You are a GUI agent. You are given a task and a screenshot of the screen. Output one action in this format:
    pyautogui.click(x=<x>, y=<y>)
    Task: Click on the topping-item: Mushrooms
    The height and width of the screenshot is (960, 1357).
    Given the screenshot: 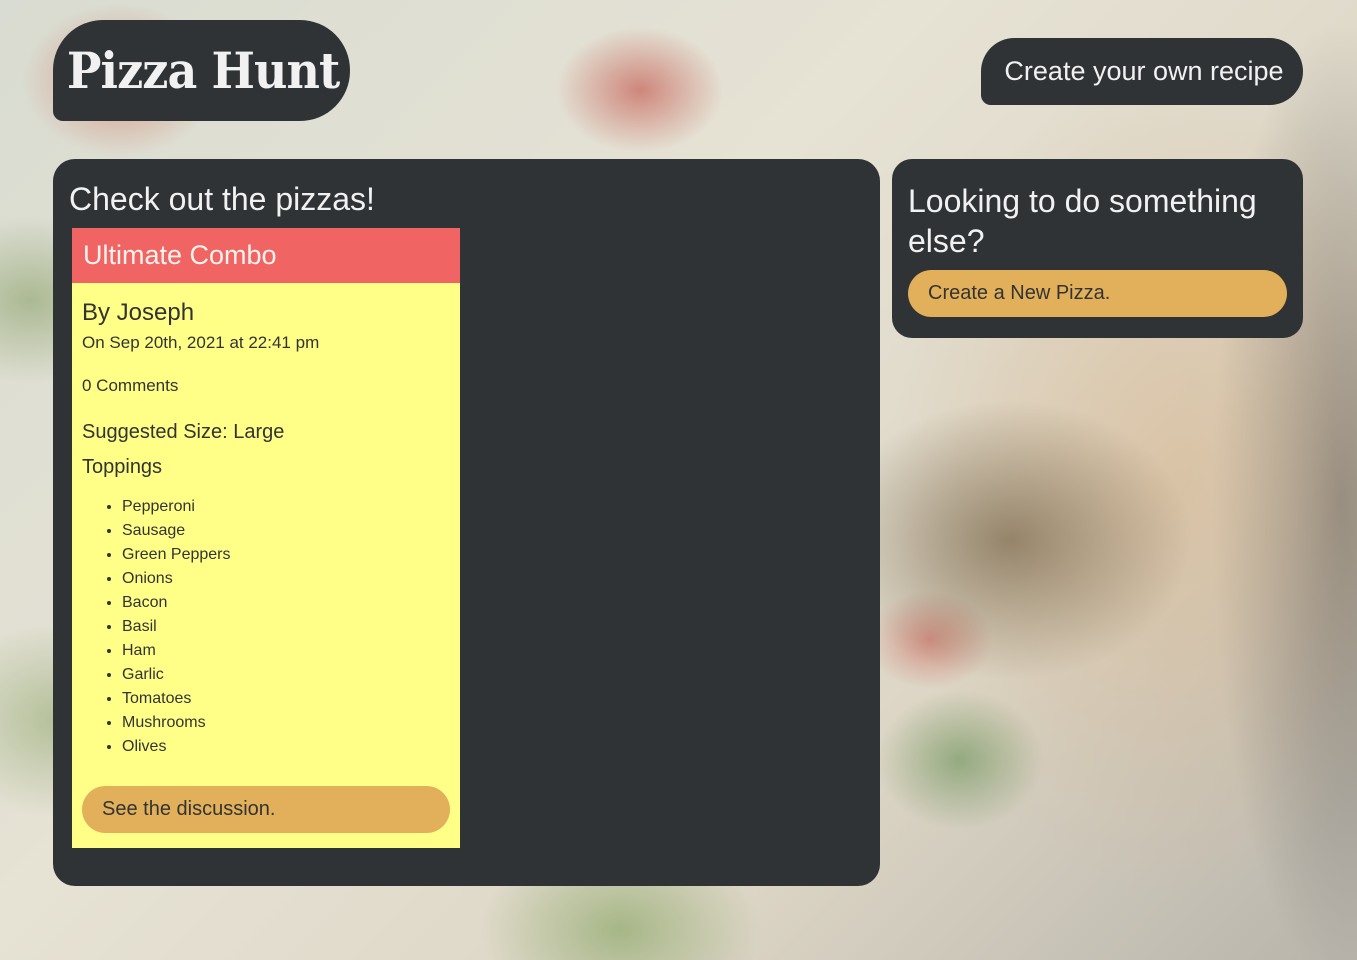 What is the action you would take?
    pyautogui.click(x=286, y=723)
    